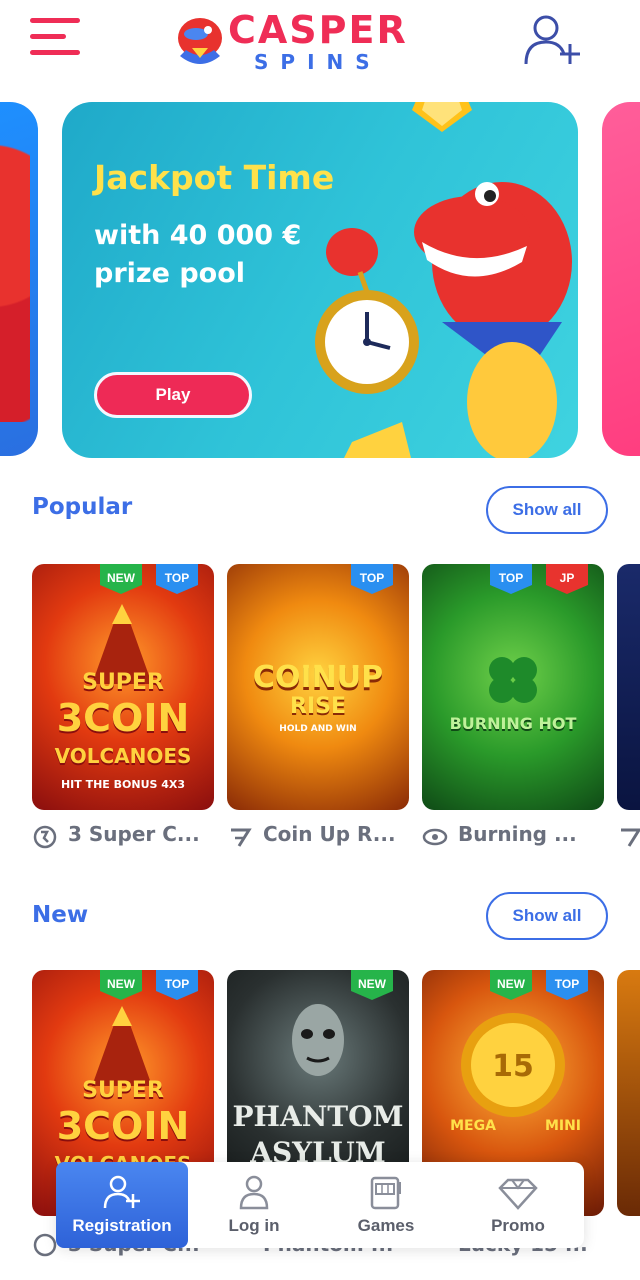 The image size is (640, 1280). I want to click on logo-text-top: CASPER, so click(318, 30).